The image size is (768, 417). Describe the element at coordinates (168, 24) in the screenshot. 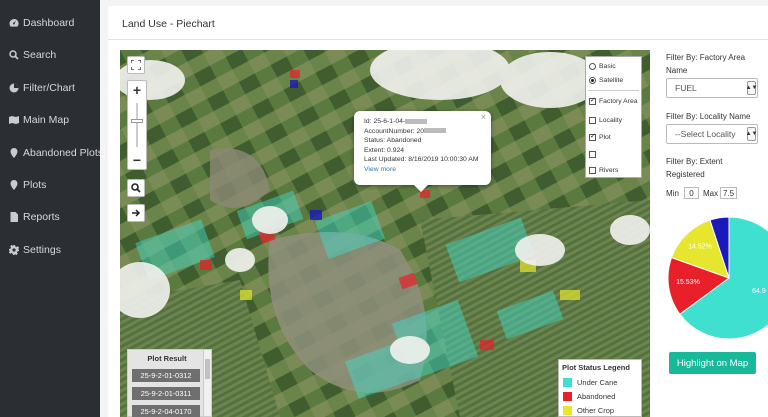

I see `page-title: Land Use - Piechart` at that location.